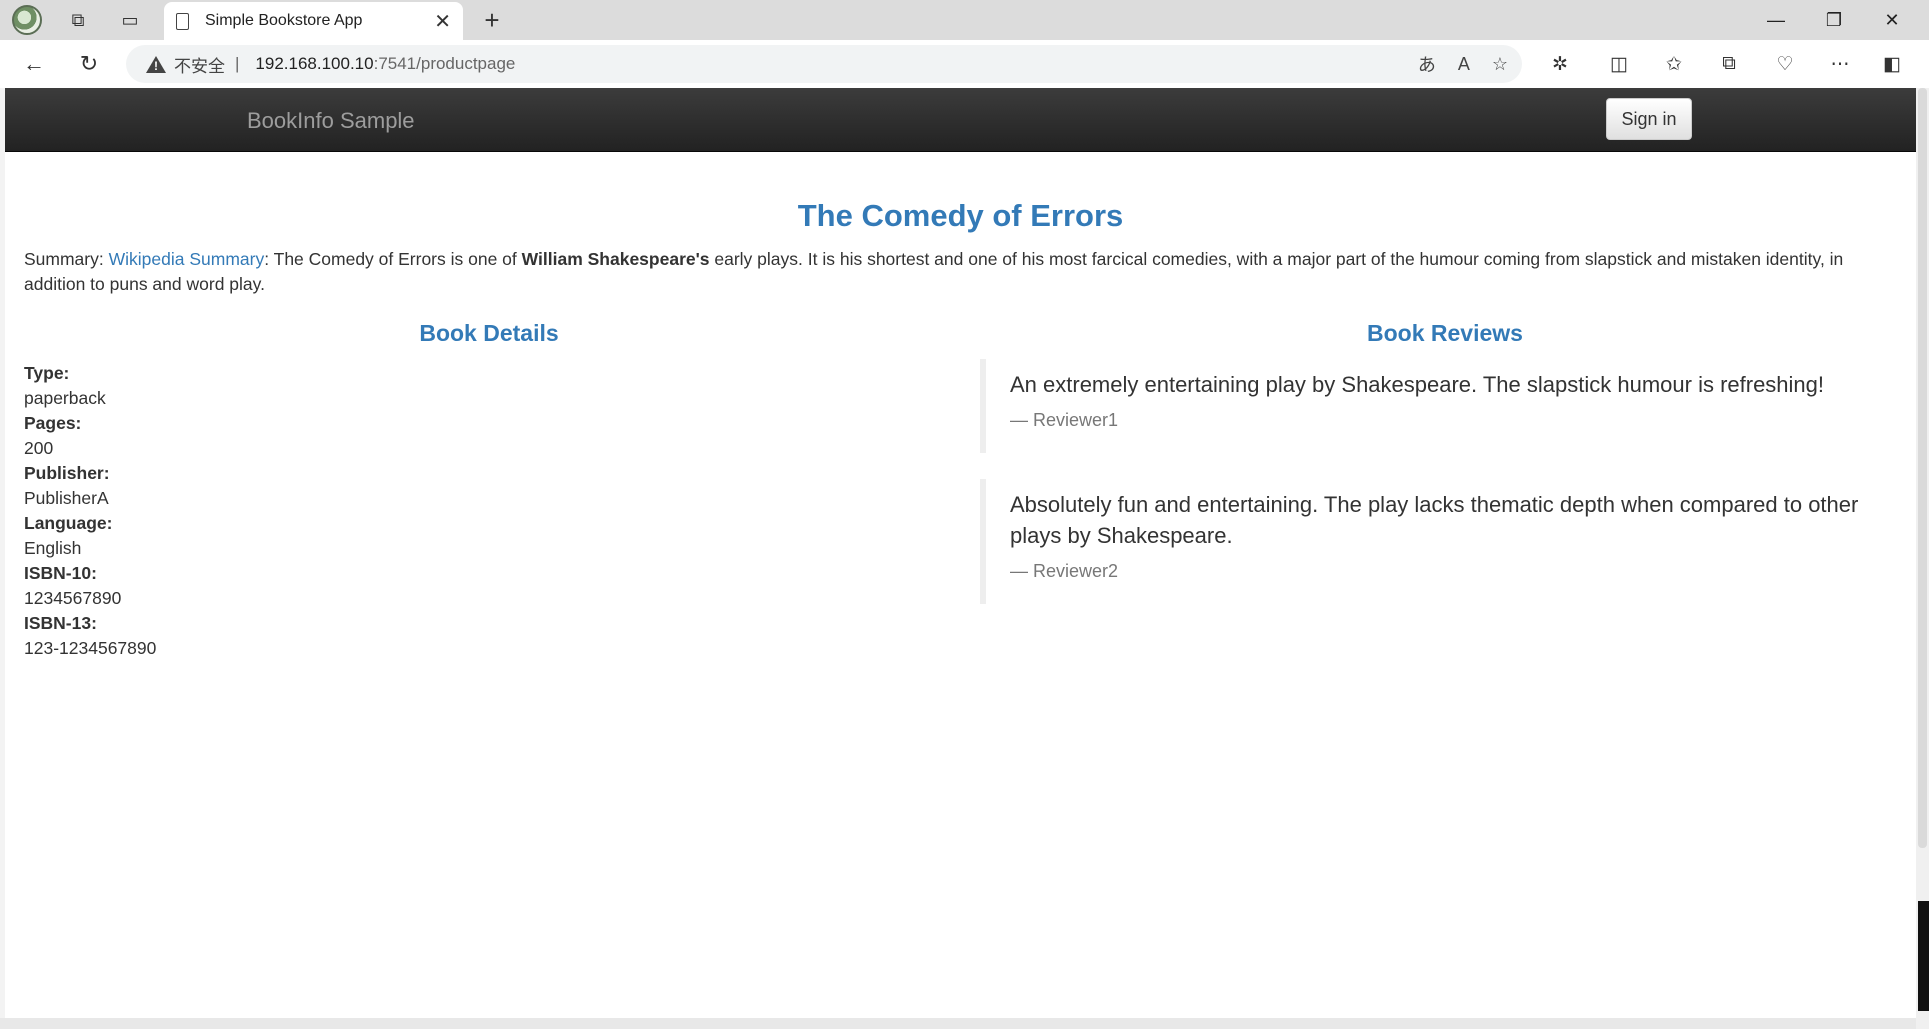  I want to click on read-aloud-icon: A, so click(1464, 64).